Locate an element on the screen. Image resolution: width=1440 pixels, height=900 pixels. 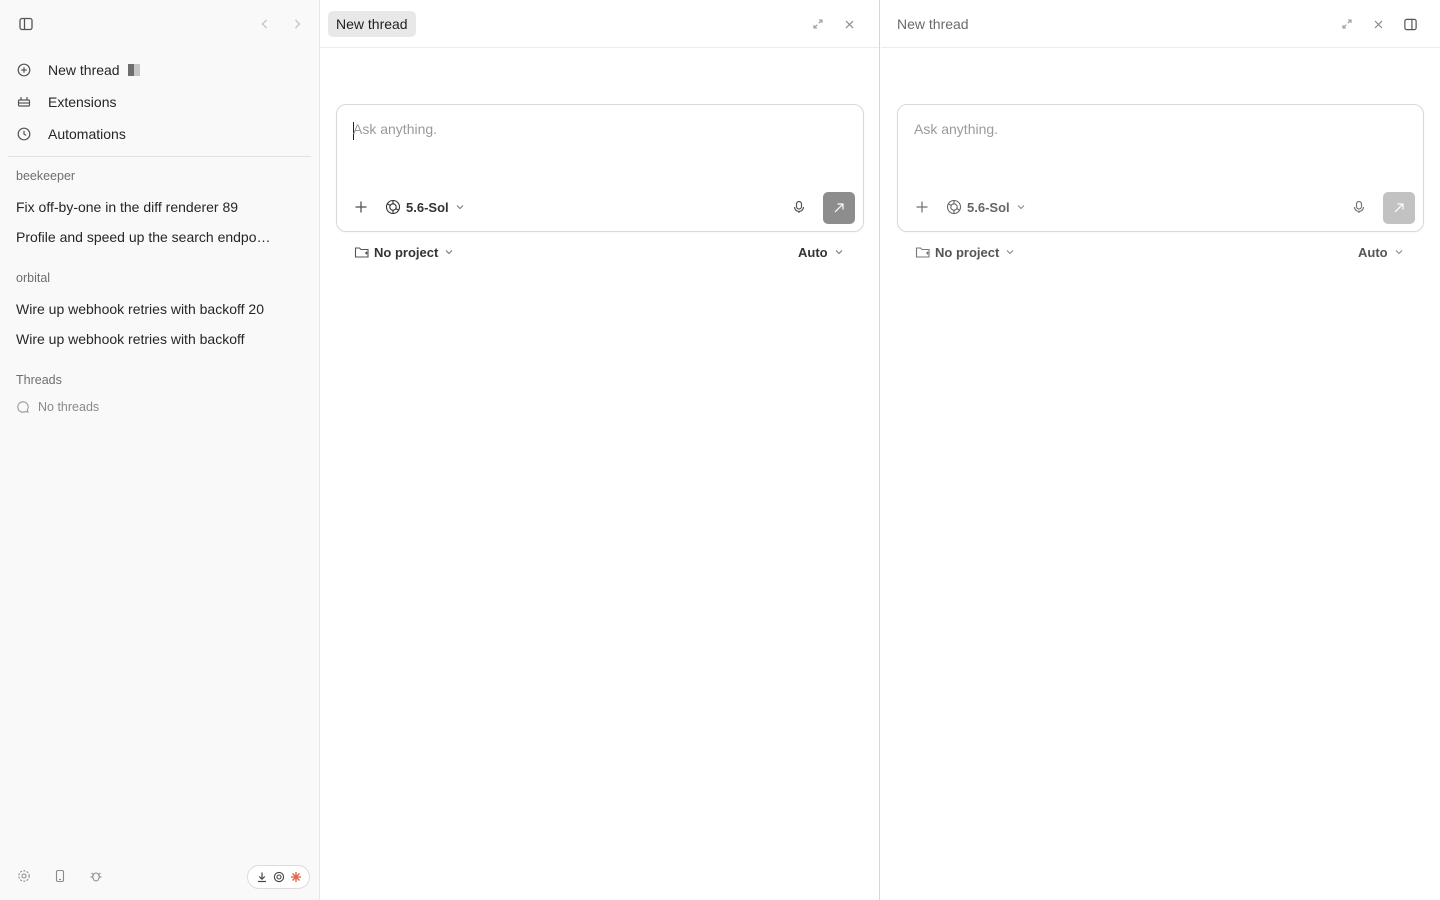
download-icon is located at coordinates (262, 877).